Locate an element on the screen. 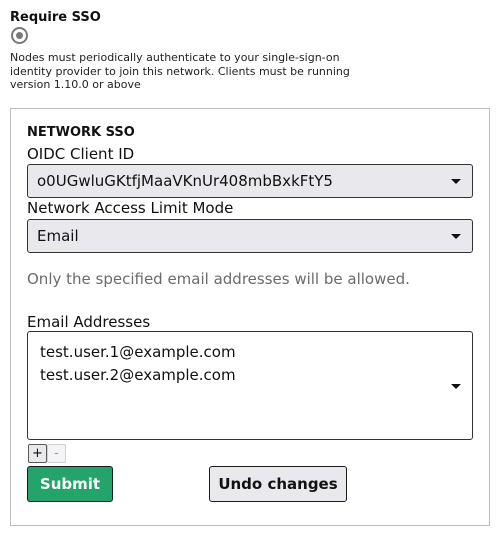 This screenshot has width=499, height=539. require-sso-radio is located at coordinates (19, 35).